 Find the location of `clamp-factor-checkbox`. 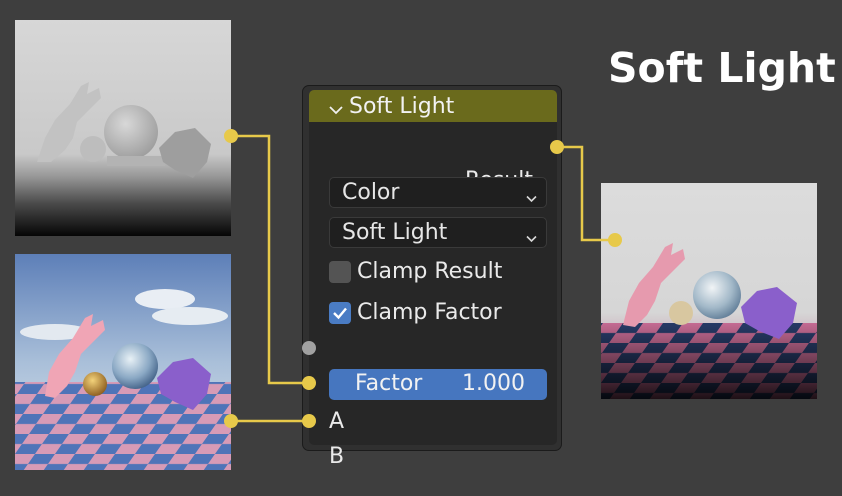

clamp-factor-checkbox is located at coordinates (340, 313).